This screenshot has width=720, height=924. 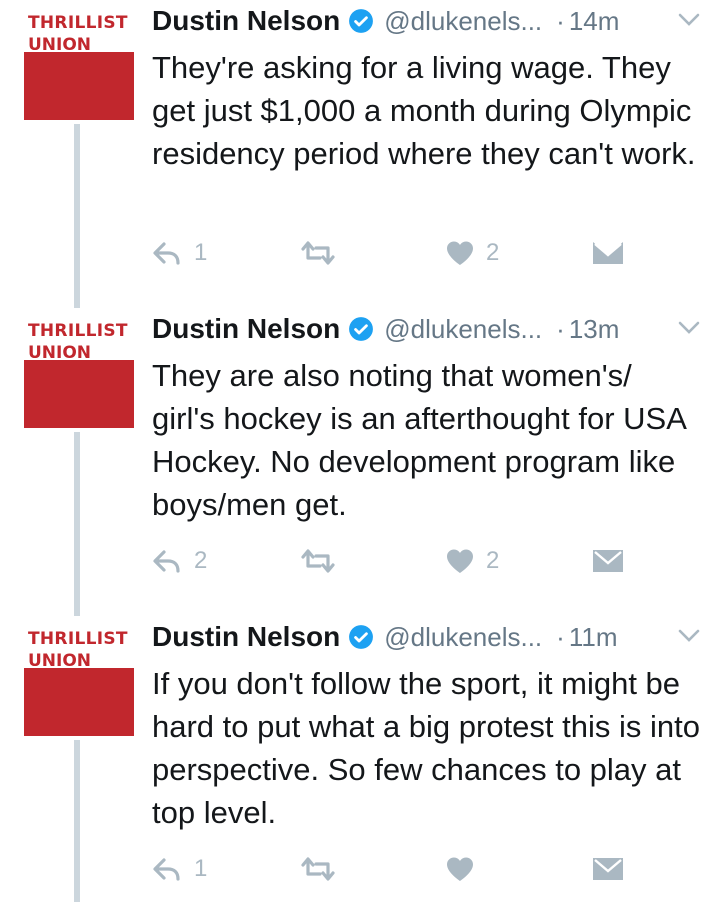 What do you see at coordinates (392, 561) in the screenshot?
I see `tweet-actions: 2 2` at bounding box center [392, 561].